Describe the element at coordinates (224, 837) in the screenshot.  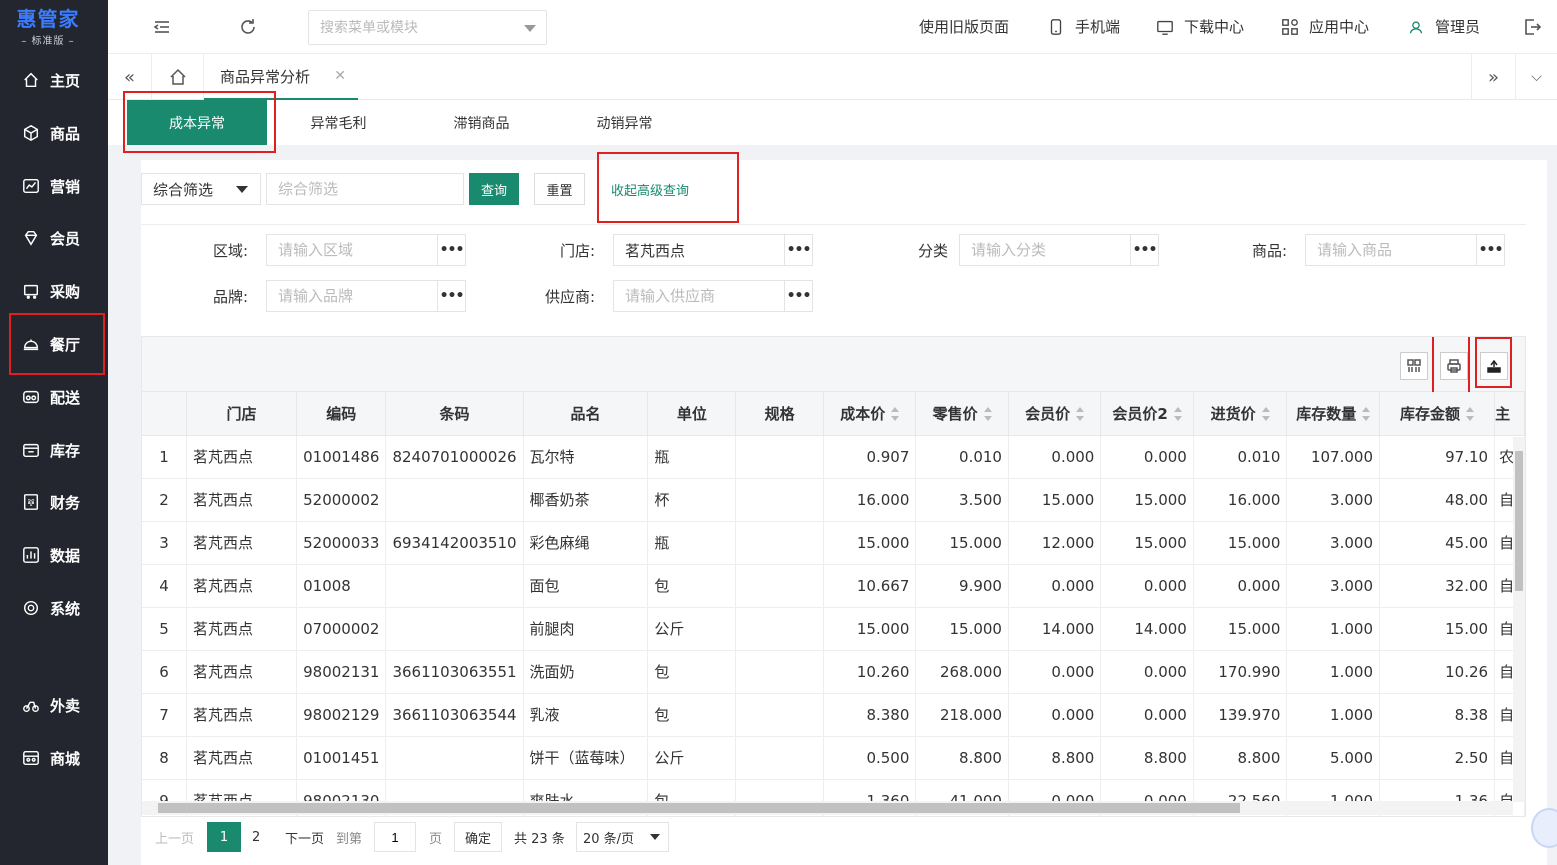
I see `page-1-button: 1` at that location.